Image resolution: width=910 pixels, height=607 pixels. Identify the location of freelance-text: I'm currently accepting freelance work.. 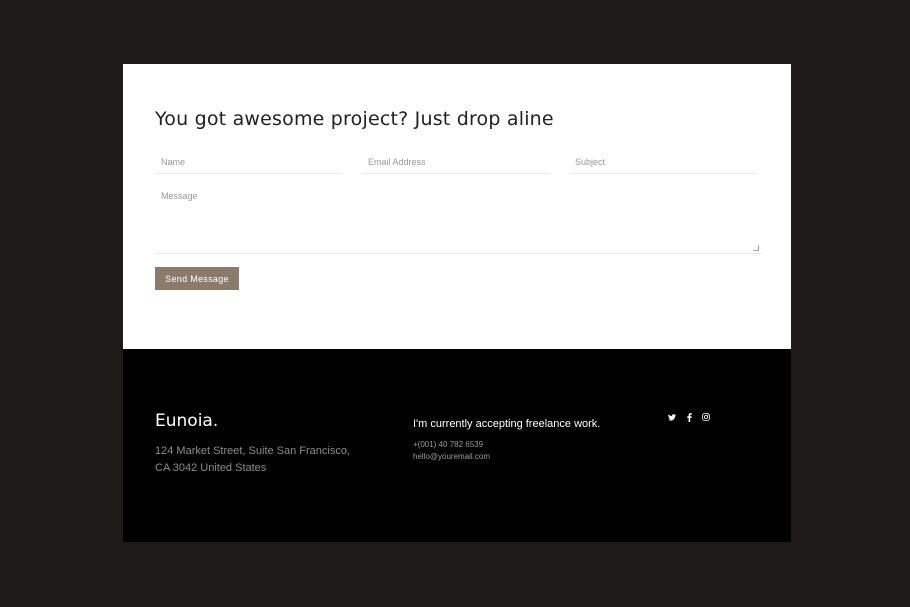
(507, 424).